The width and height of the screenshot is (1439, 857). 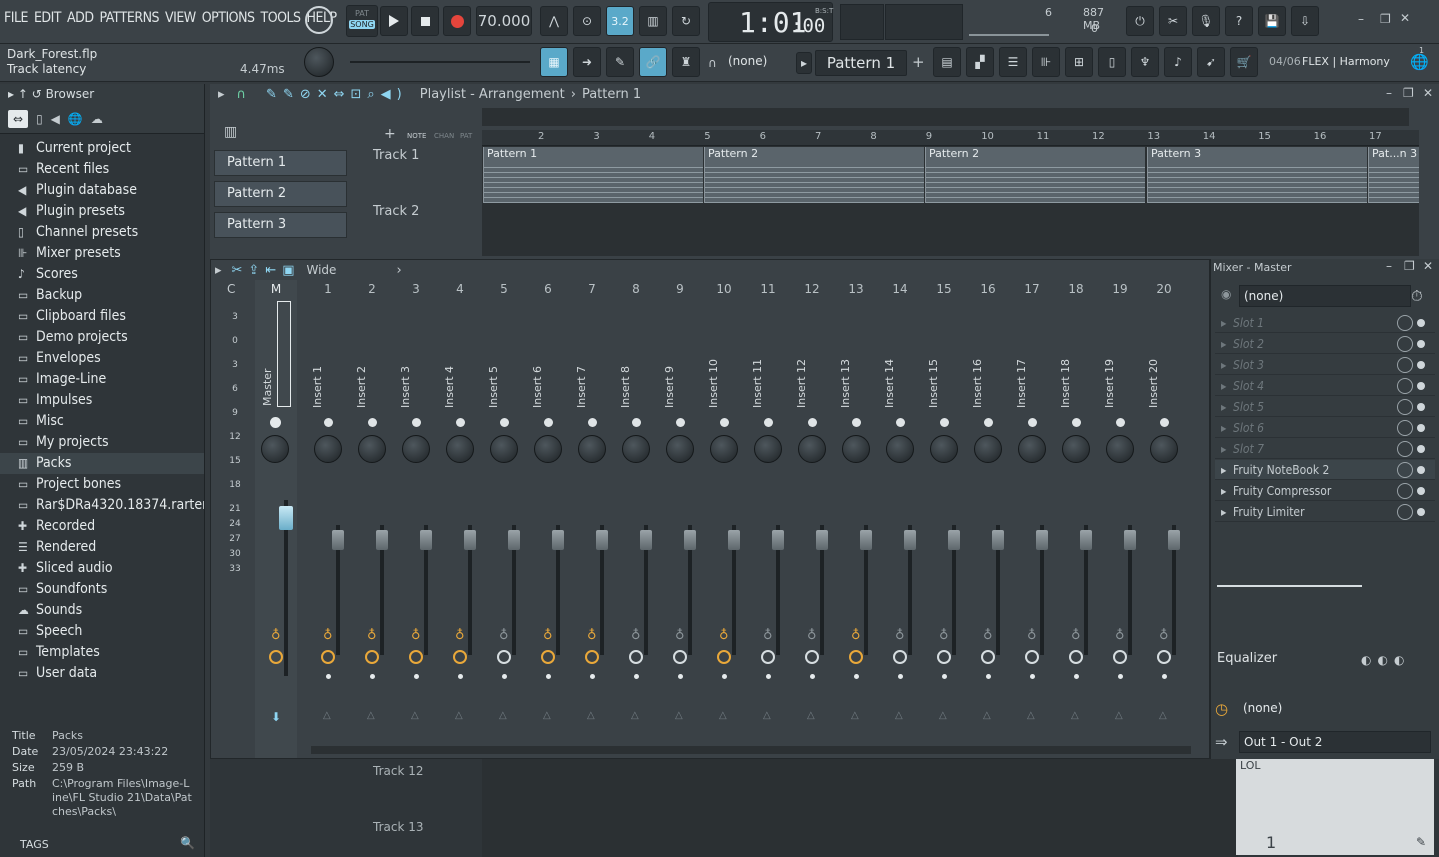 I want to click on mixer-menu-icon: ▸, so click(x=218, y=270).